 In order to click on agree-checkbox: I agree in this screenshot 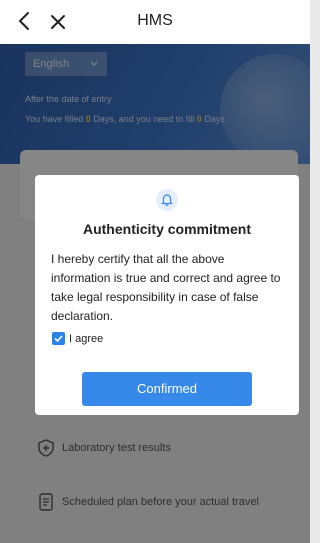, I will do `click(77, 338)`.